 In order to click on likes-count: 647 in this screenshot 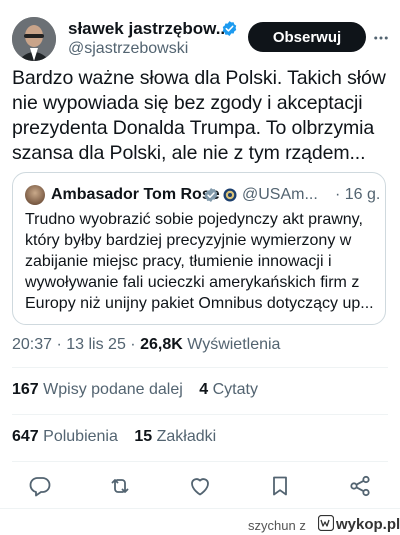, I will do `click(25, 436)`.